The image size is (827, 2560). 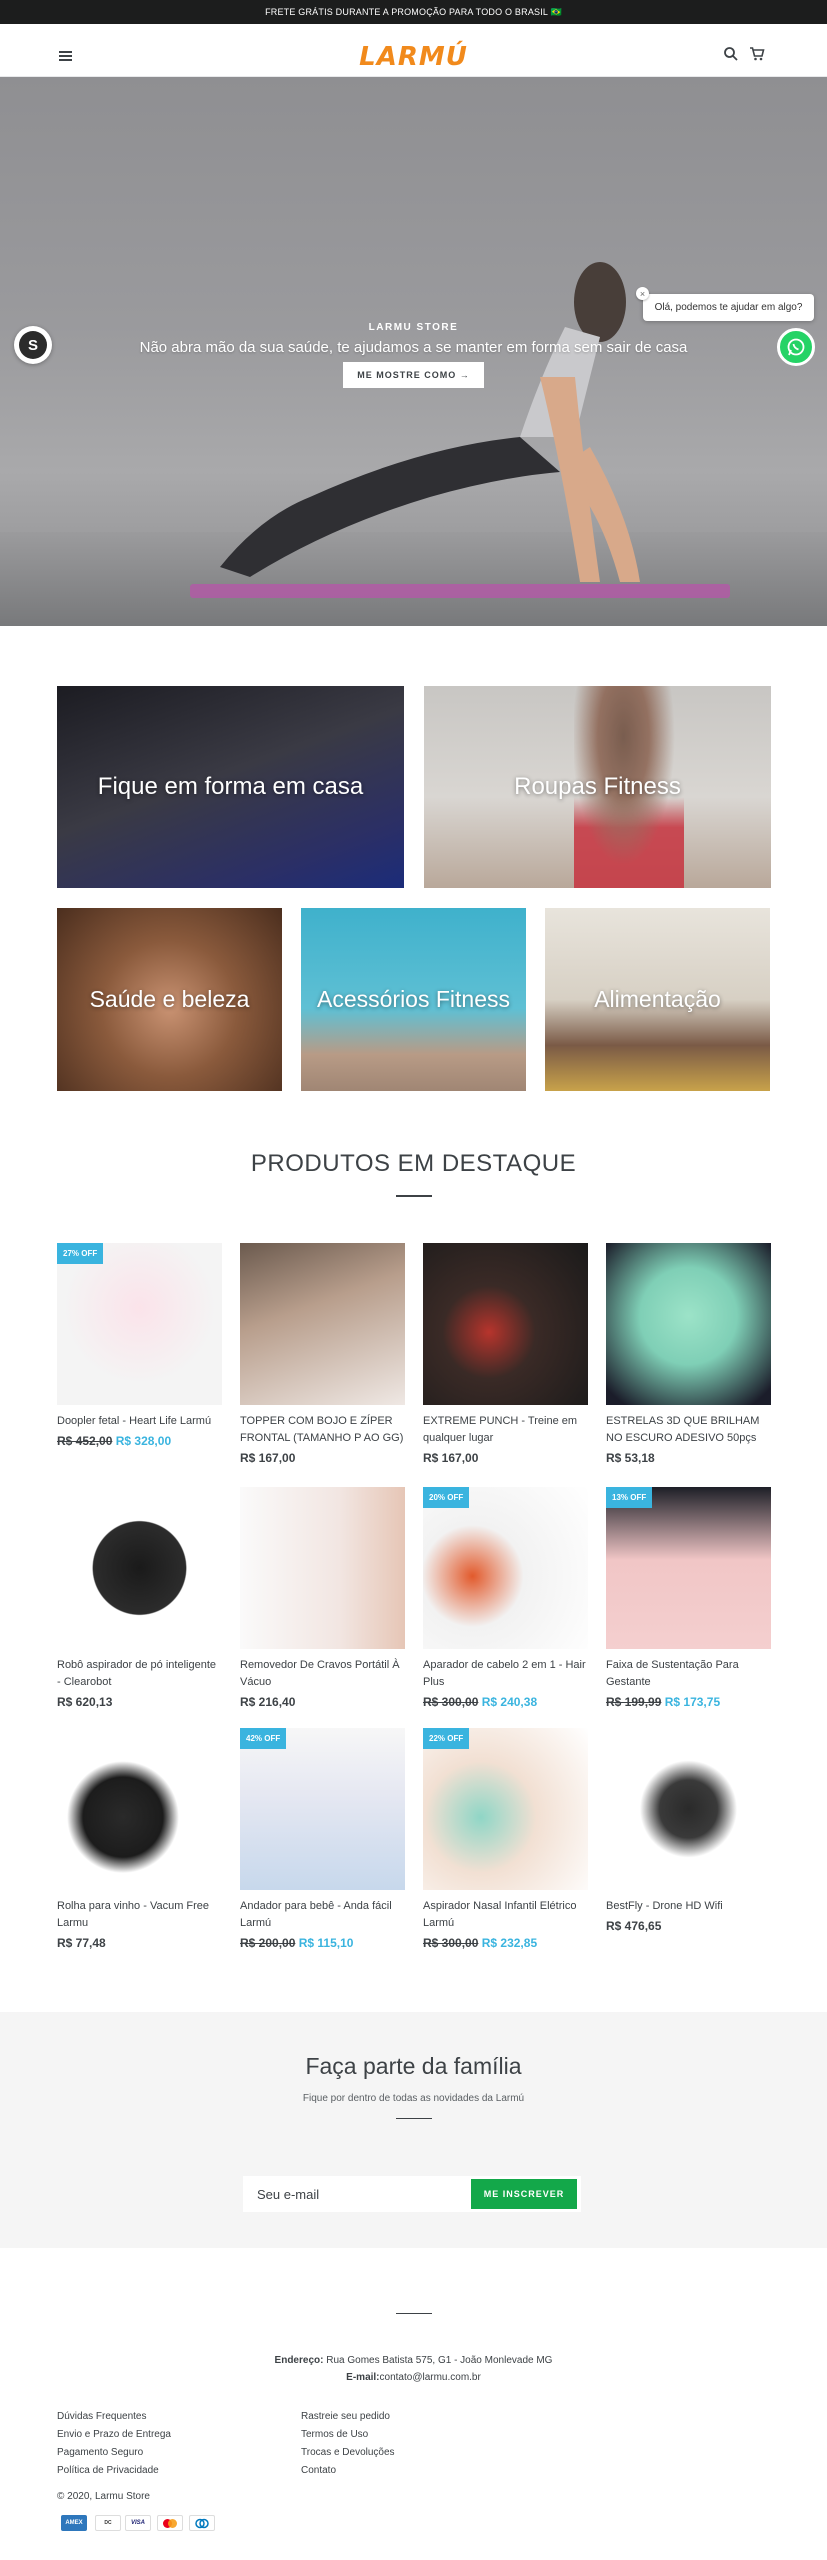 I want to click on product-name: Faixa de Sustentação Para Gestante, so click(x=688, y=1674).